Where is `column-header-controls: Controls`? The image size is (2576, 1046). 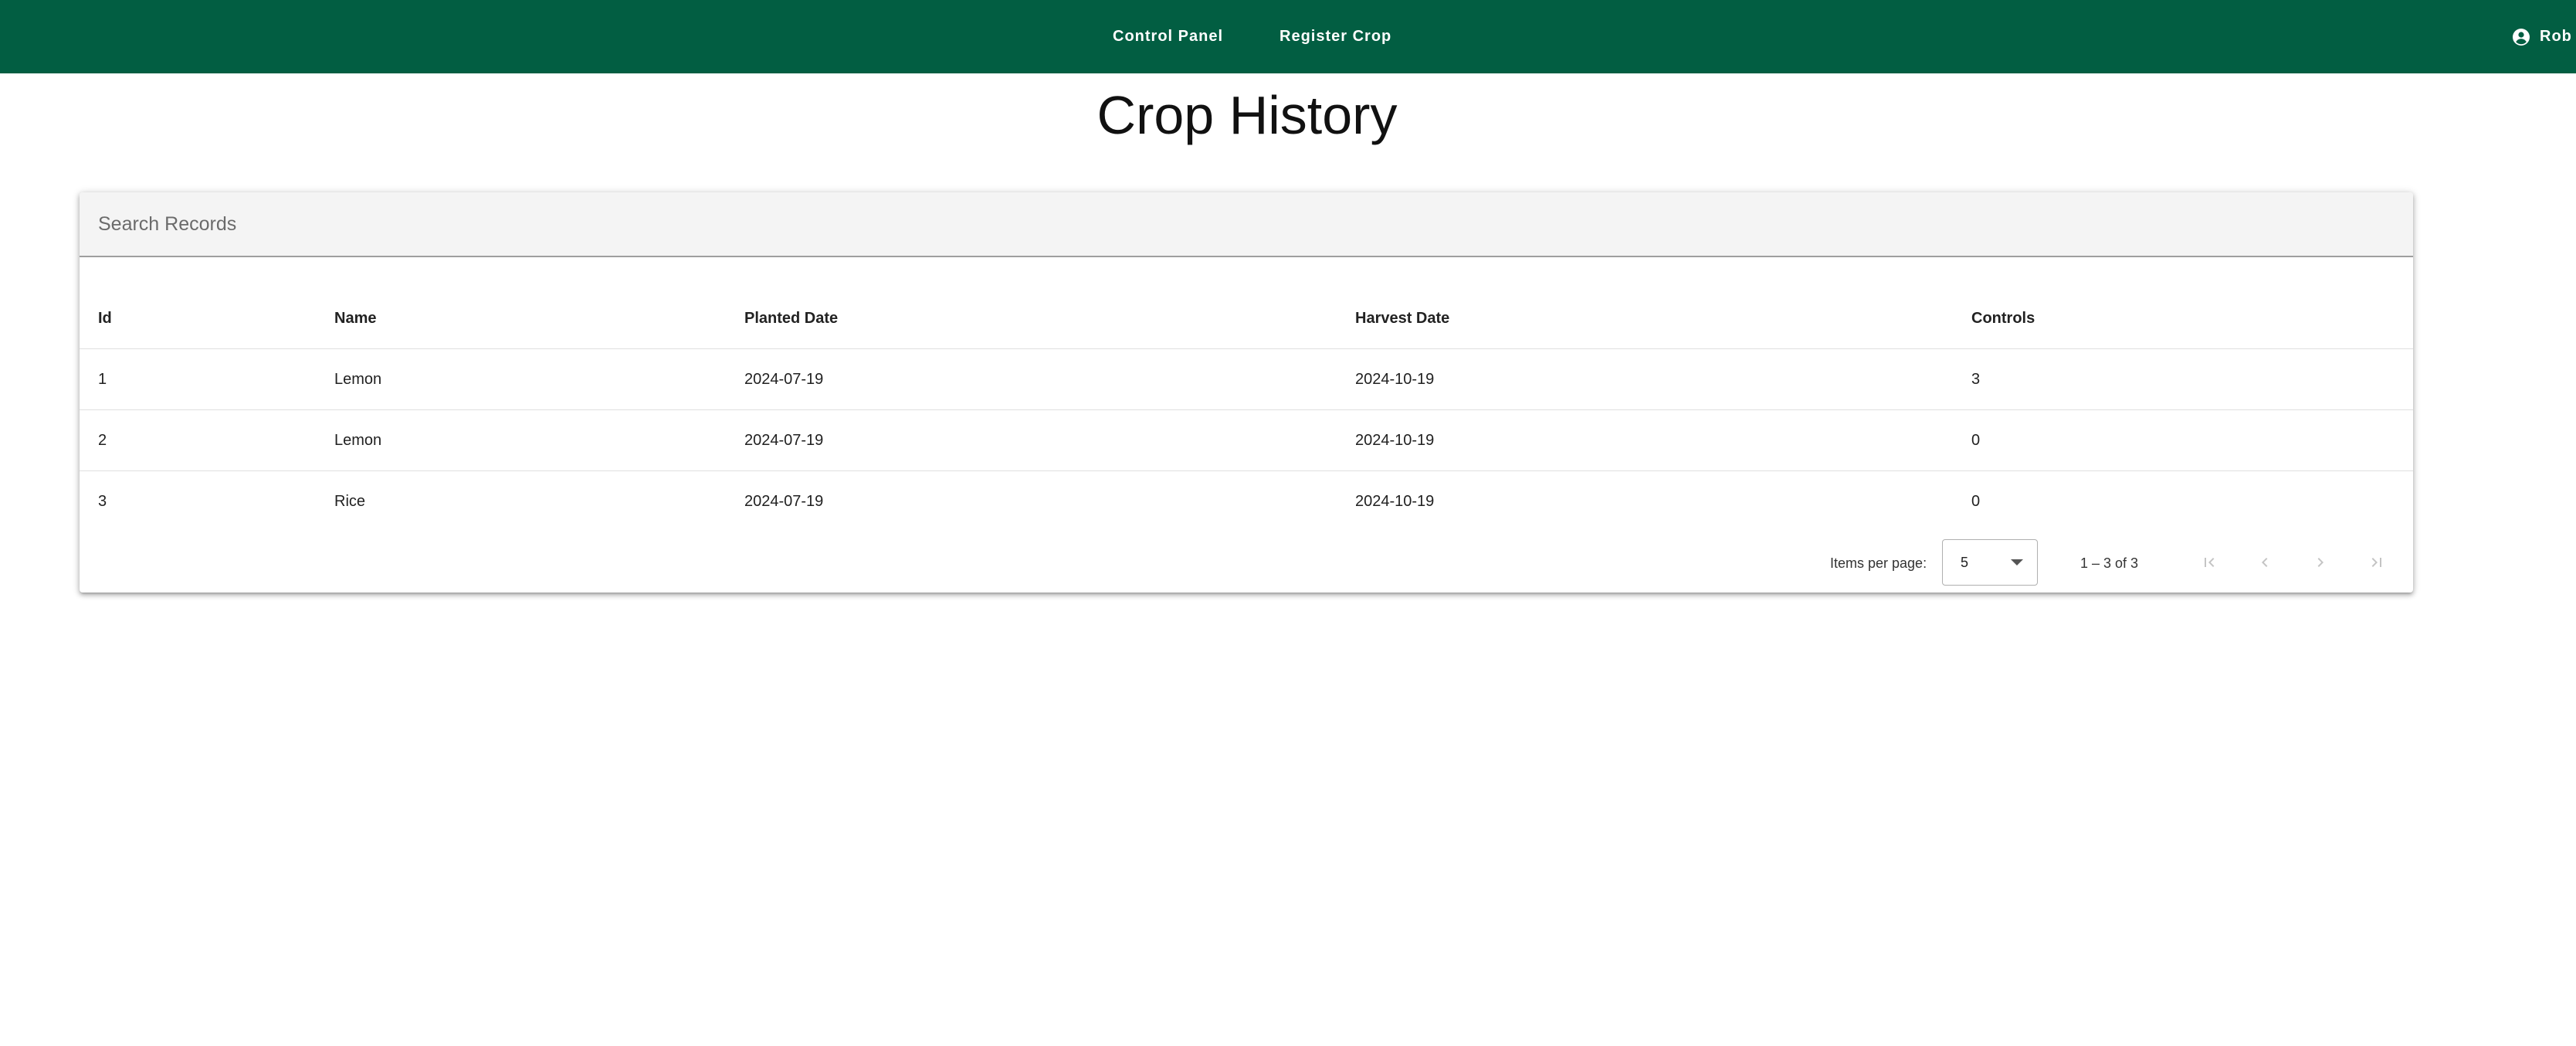 column-header-controls: Controls is located at coordinates (2003, 318).